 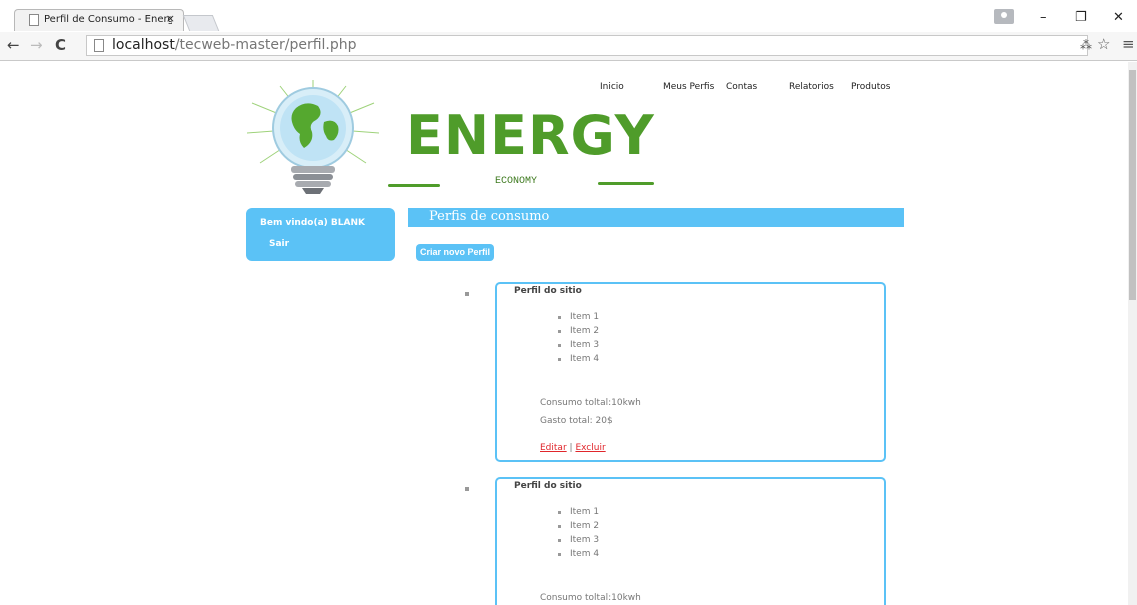 What do you see at coordinates (455, 252) in the screenshot?
I see `create-profile-button: Criar novo Perfil` at bounding box center [455, 252].